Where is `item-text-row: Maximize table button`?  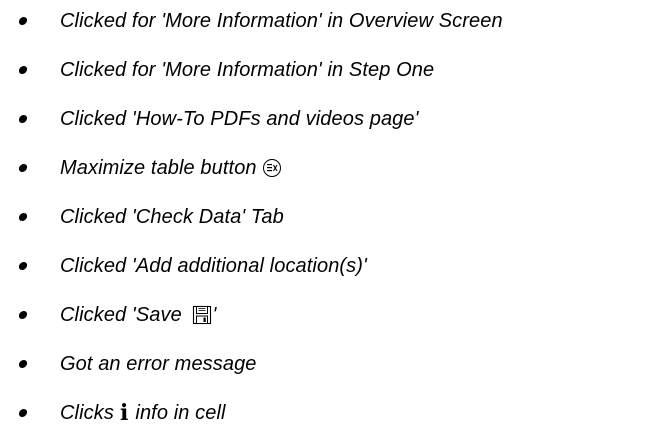
item-text-row: Maximize table button is located at coordinates (170, 168).